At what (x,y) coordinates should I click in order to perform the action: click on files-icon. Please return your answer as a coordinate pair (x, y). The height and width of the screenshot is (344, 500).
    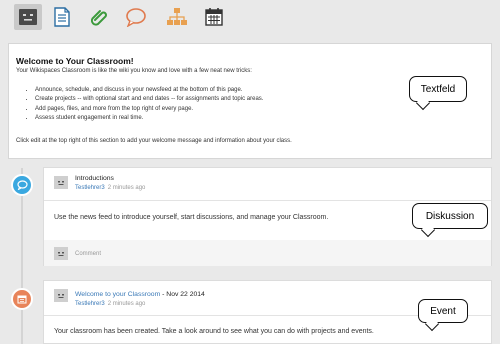
    Looking at the image, I should click on (100, 17).